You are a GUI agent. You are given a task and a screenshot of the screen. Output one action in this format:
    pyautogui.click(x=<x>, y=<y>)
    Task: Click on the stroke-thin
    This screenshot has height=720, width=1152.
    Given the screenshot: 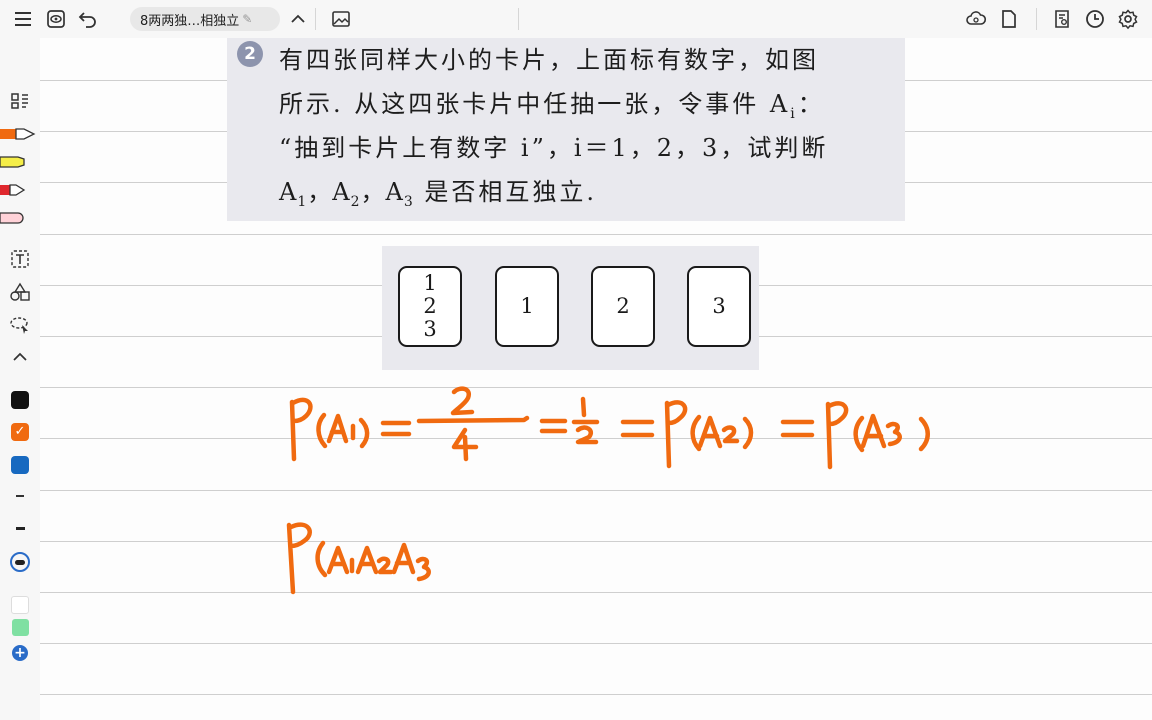 What is the action you would take?
    pyautogui.click(x=20, y=496)
    